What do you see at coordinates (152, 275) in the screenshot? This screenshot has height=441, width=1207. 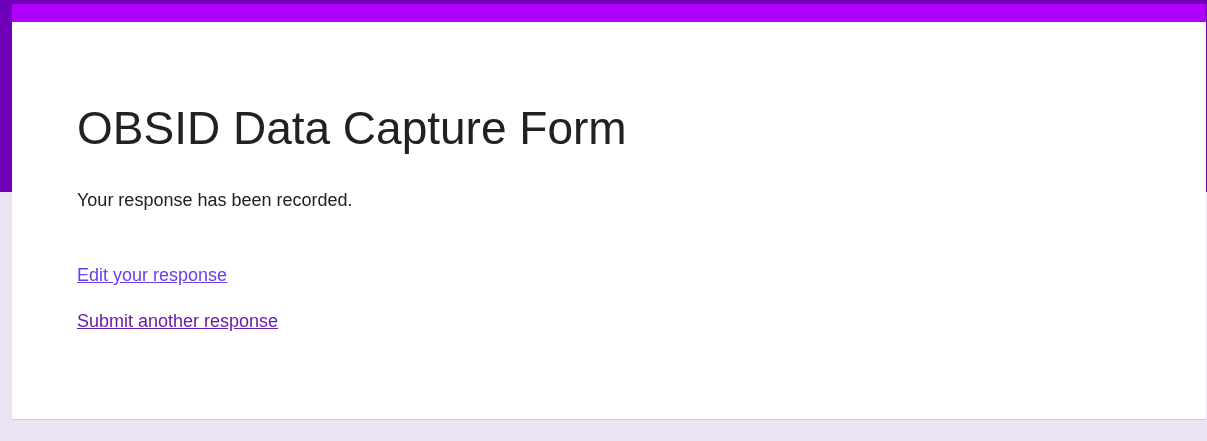 I see `response-link: Edit your response` at bounding box center [152, 275].